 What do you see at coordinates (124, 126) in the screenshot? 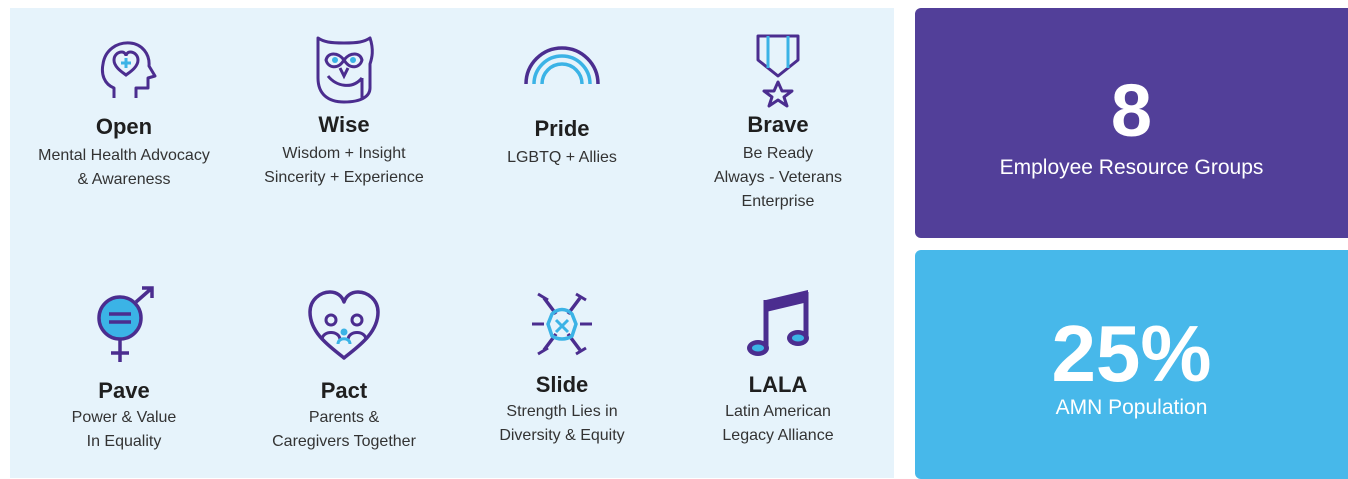
I see `group-title: Open` at bounding box center [124, 126].